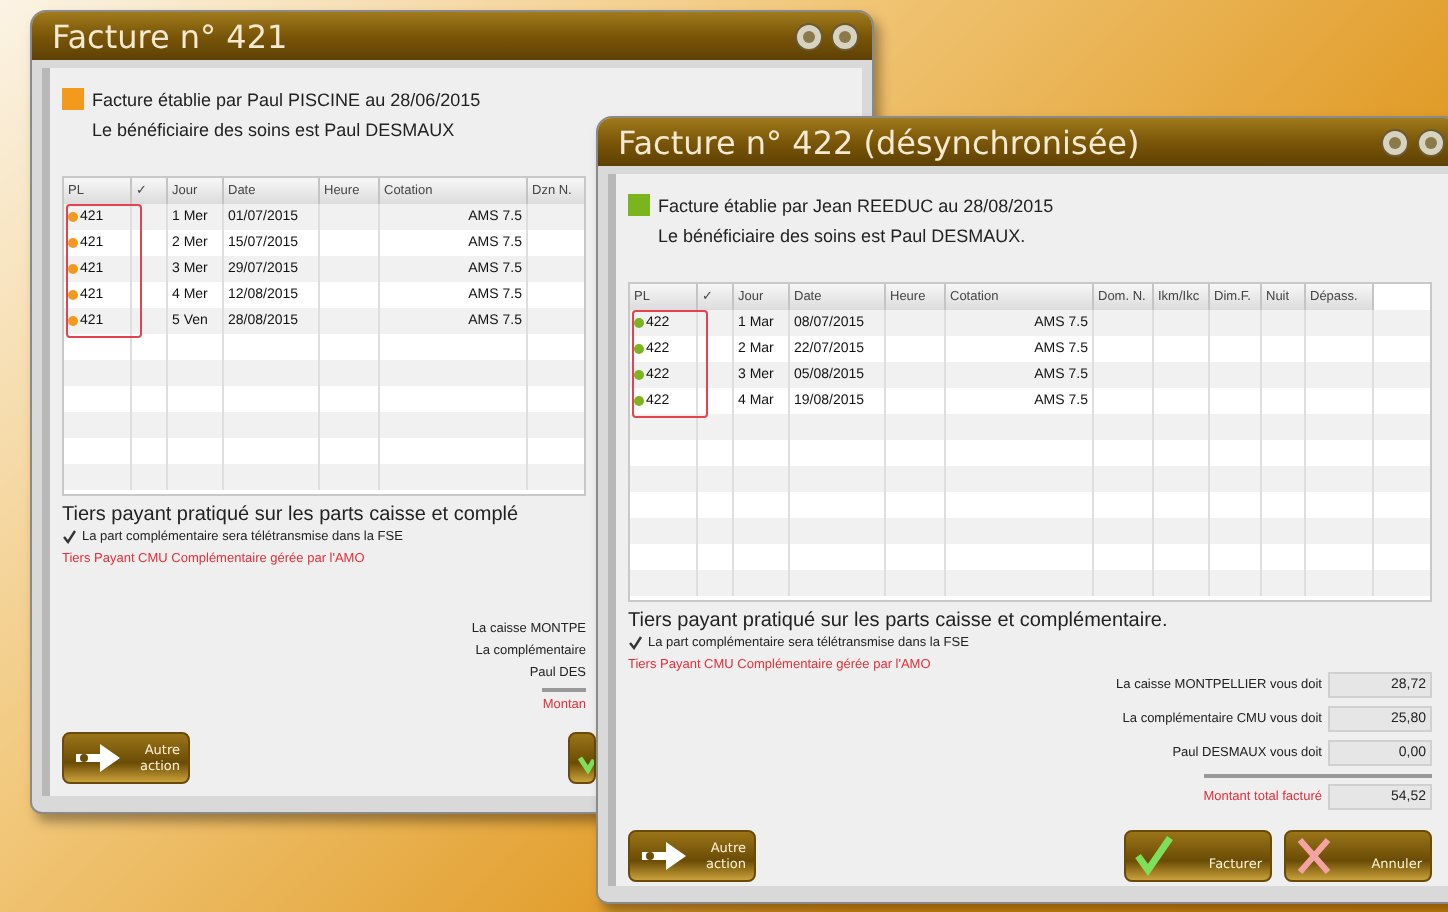 The width and height of the screenshot is (1448, 912). What do you see at coordinates (286, 99) in the screenshot?
I see `issuer-text: Facture établie par Paul PISCINE au 28/06/2015` at bounding box center [286, 99].